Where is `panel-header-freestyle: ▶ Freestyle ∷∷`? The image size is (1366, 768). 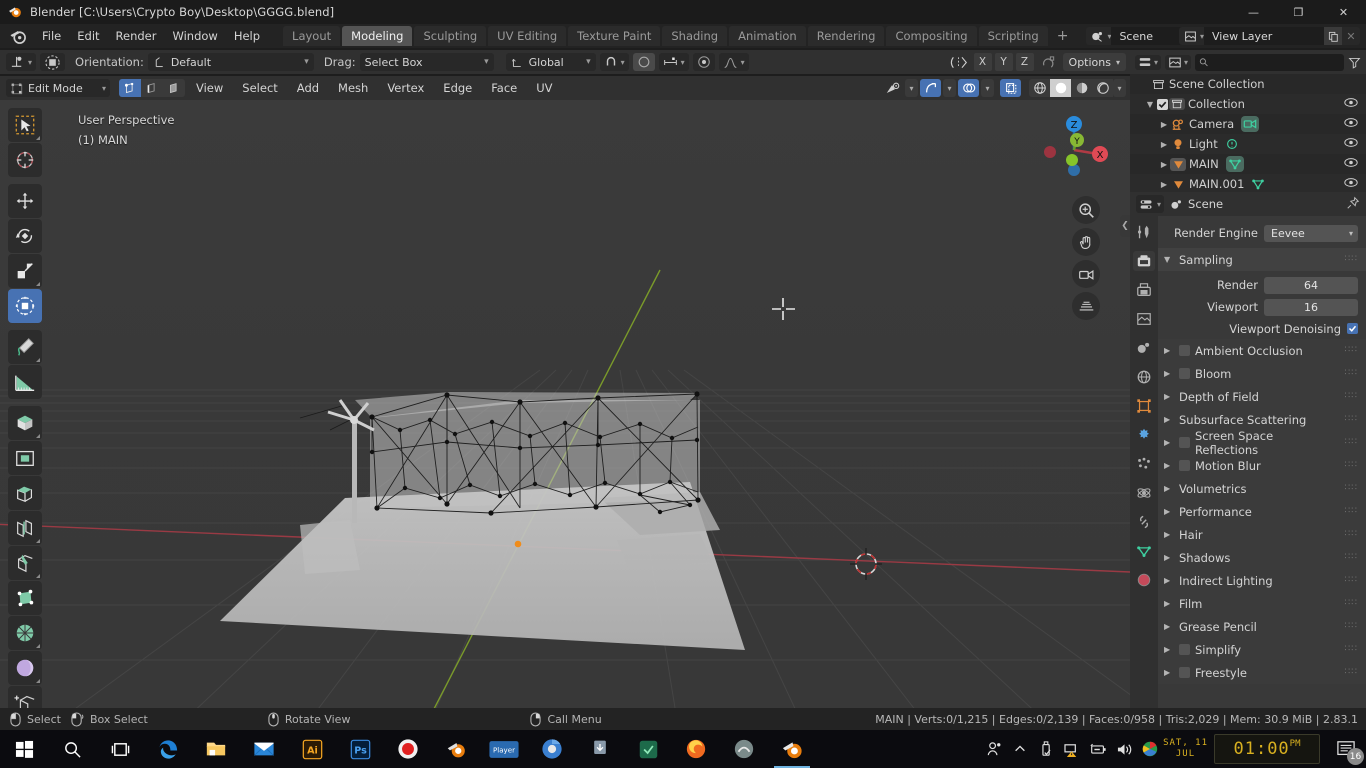 panel-header-freestyle: ▶ Freestyle ∷∷ is located at coordinates (1262, 672).